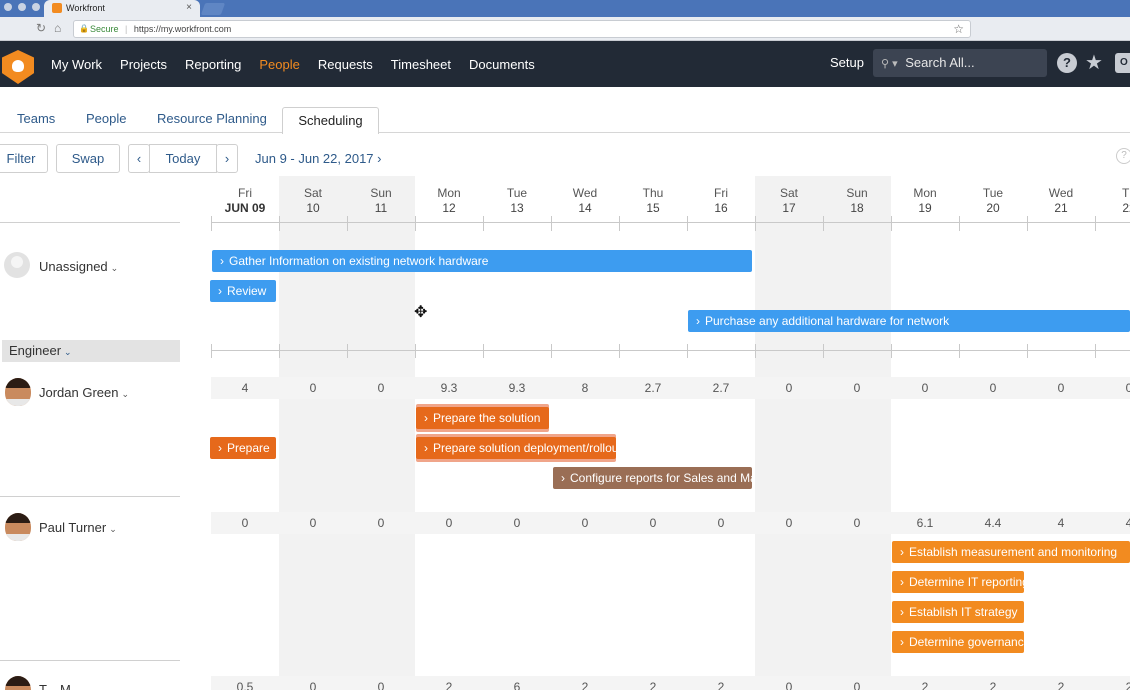 Image resolution: width=1130 pixels, height=690 pixels. What do you see at coordinates (966, 582) in the screenshot?
I see `task-label: Determine IT reporting` at bounding box center [966, 582].